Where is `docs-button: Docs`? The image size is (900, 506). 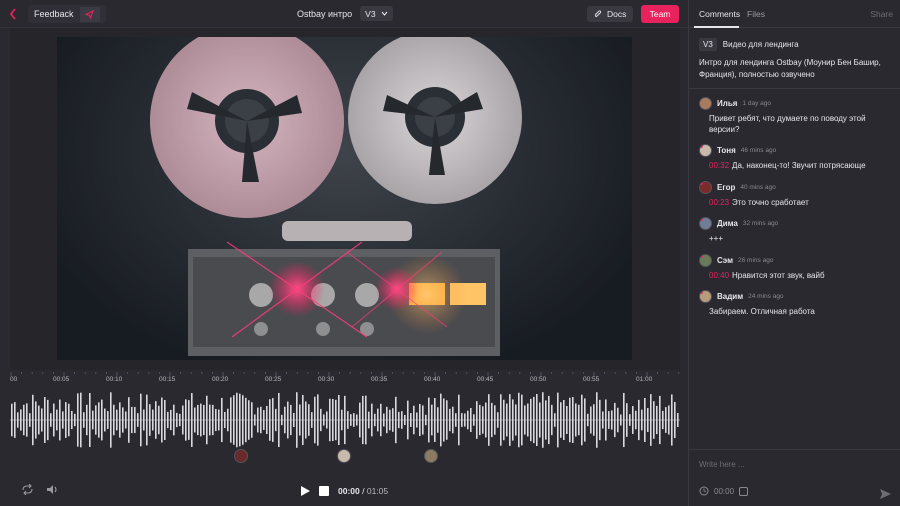
docs-button: Docs is located at coordinates (610, 14).